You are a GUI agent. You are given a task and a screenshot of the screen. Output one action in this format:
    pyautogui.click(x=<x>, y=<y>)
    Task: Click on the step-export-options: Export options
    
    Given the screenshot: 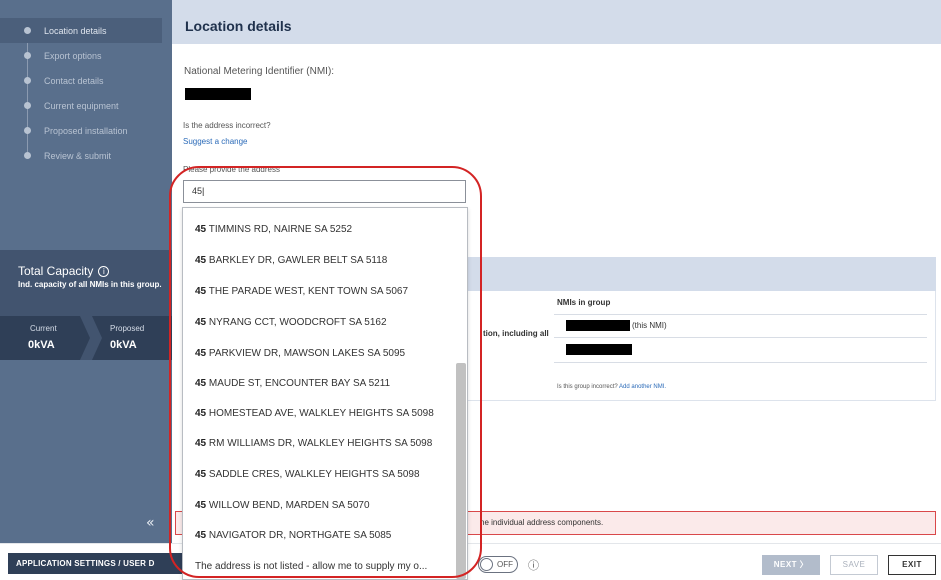 What is the action you would take?
    pyautogui.click(x=86, y=55)
    